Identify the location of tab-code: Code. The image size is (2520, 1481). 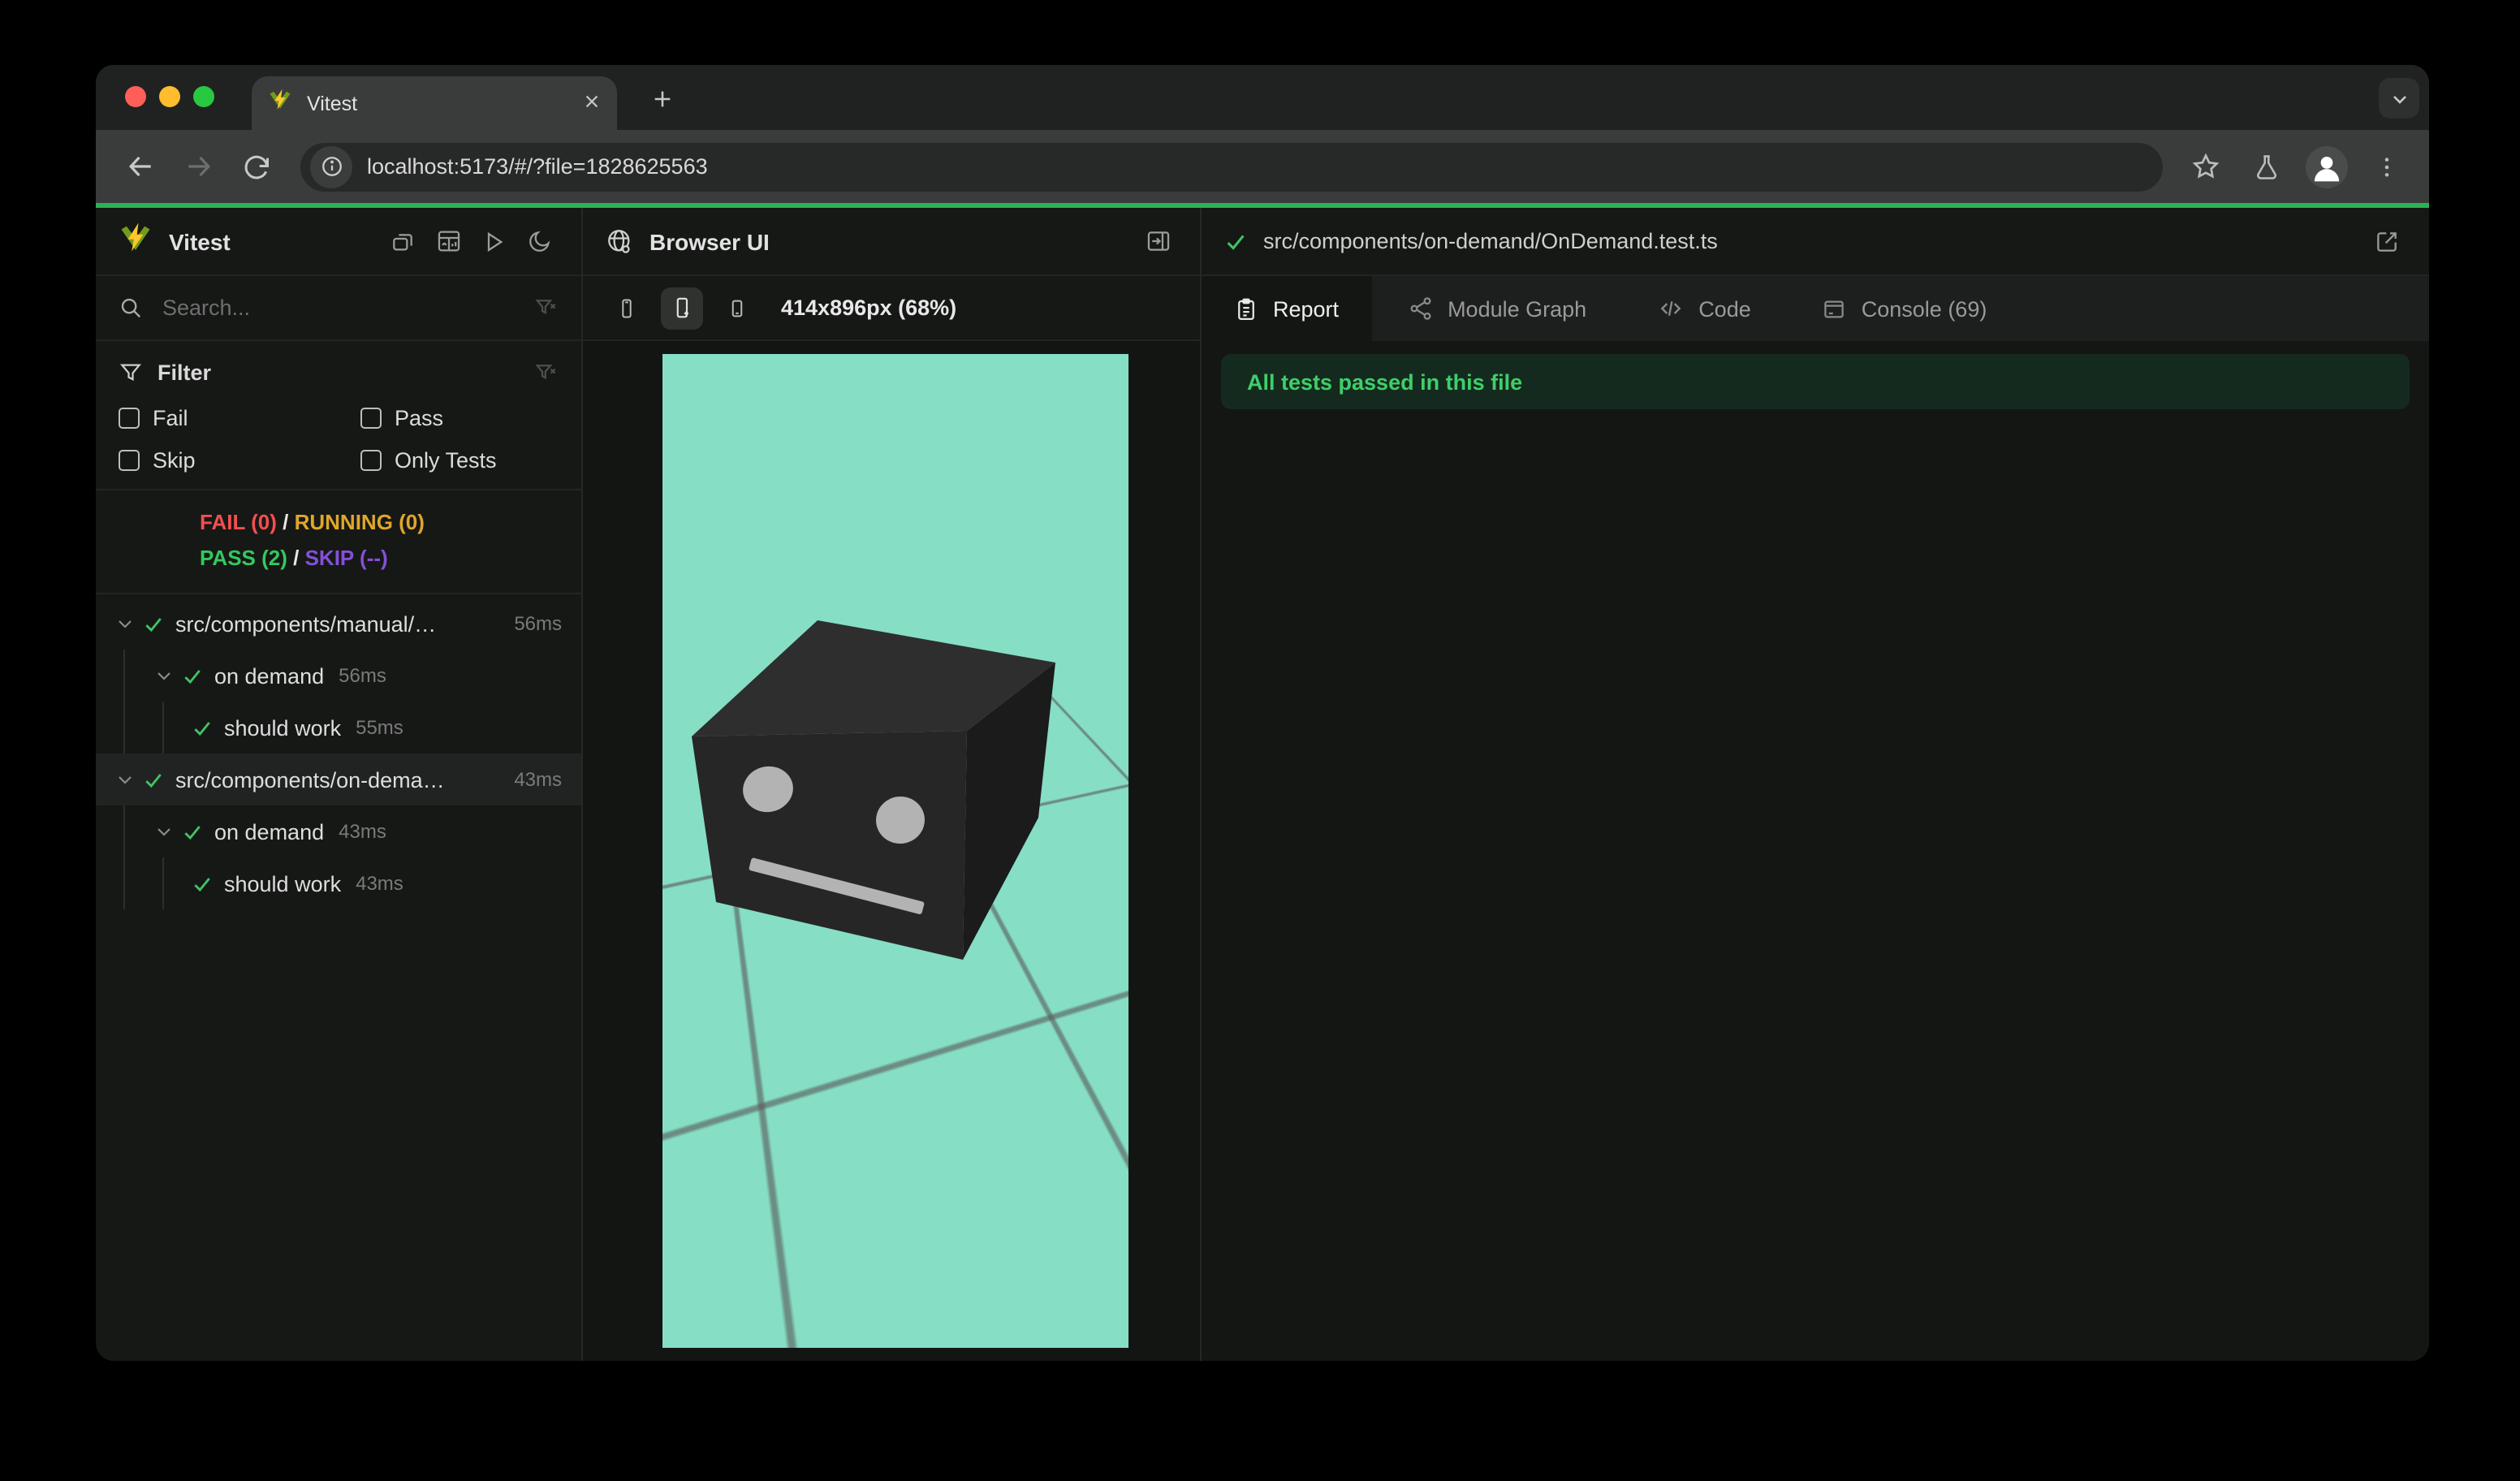
(1705, 308).